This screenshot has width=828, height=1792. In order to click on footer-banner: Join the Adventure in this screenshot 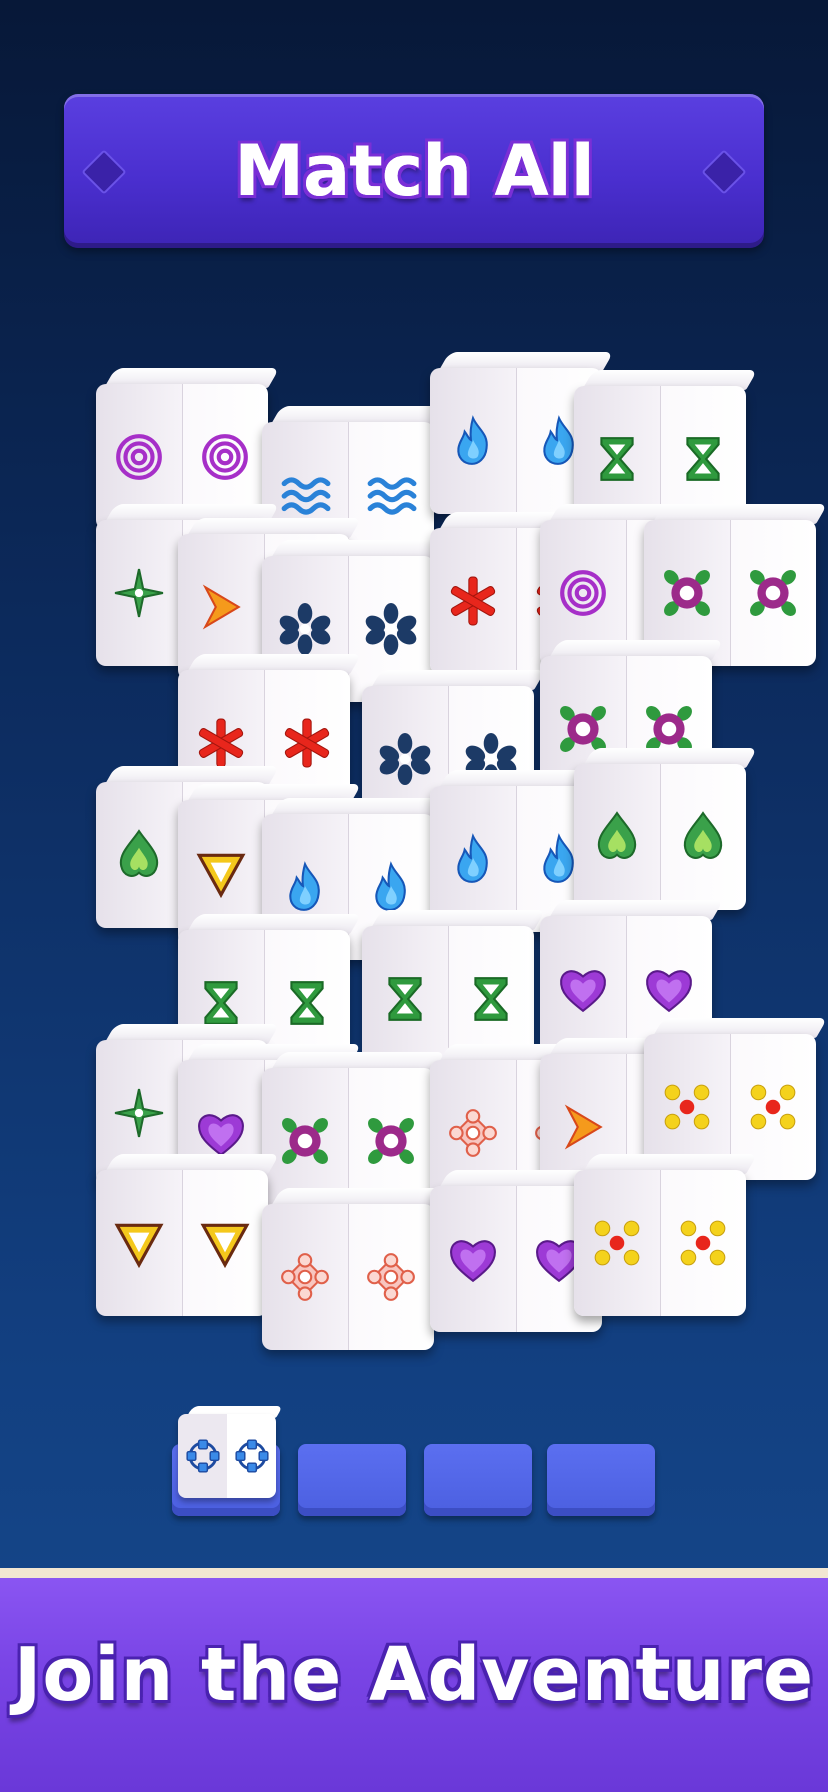, I will do `click(414, 1685)`.